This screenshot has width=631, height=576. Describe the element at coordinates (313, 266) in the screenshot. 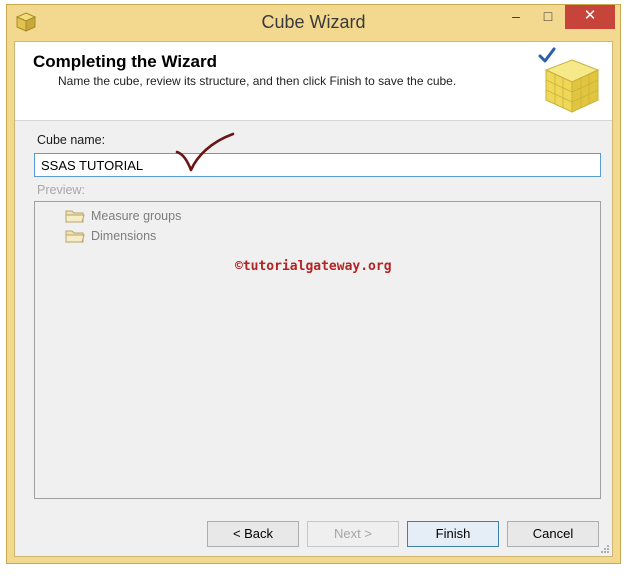

I see `watermark: ©tutorialgateway.org` at that location.